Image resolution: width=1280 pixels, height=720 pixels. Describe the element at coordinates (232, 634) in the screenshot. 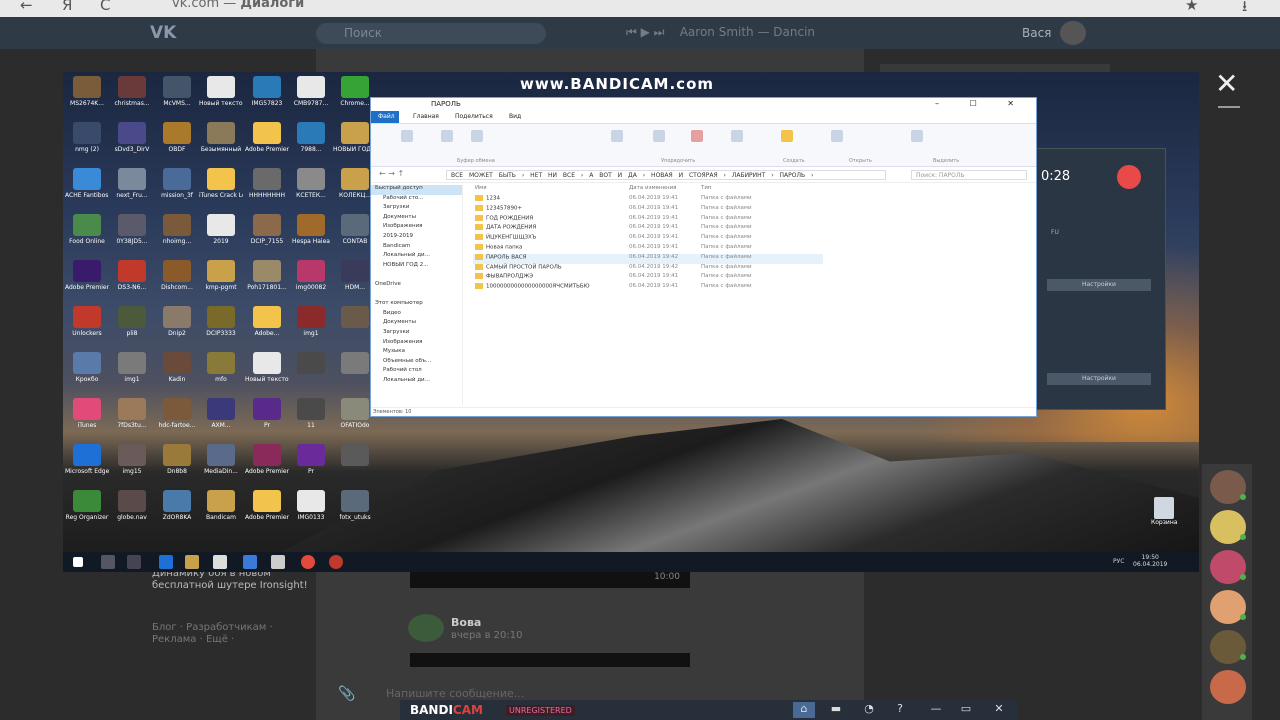

I see `footer-links: Блог · Разработчикам · Реклама · Ещё ·` at that location.